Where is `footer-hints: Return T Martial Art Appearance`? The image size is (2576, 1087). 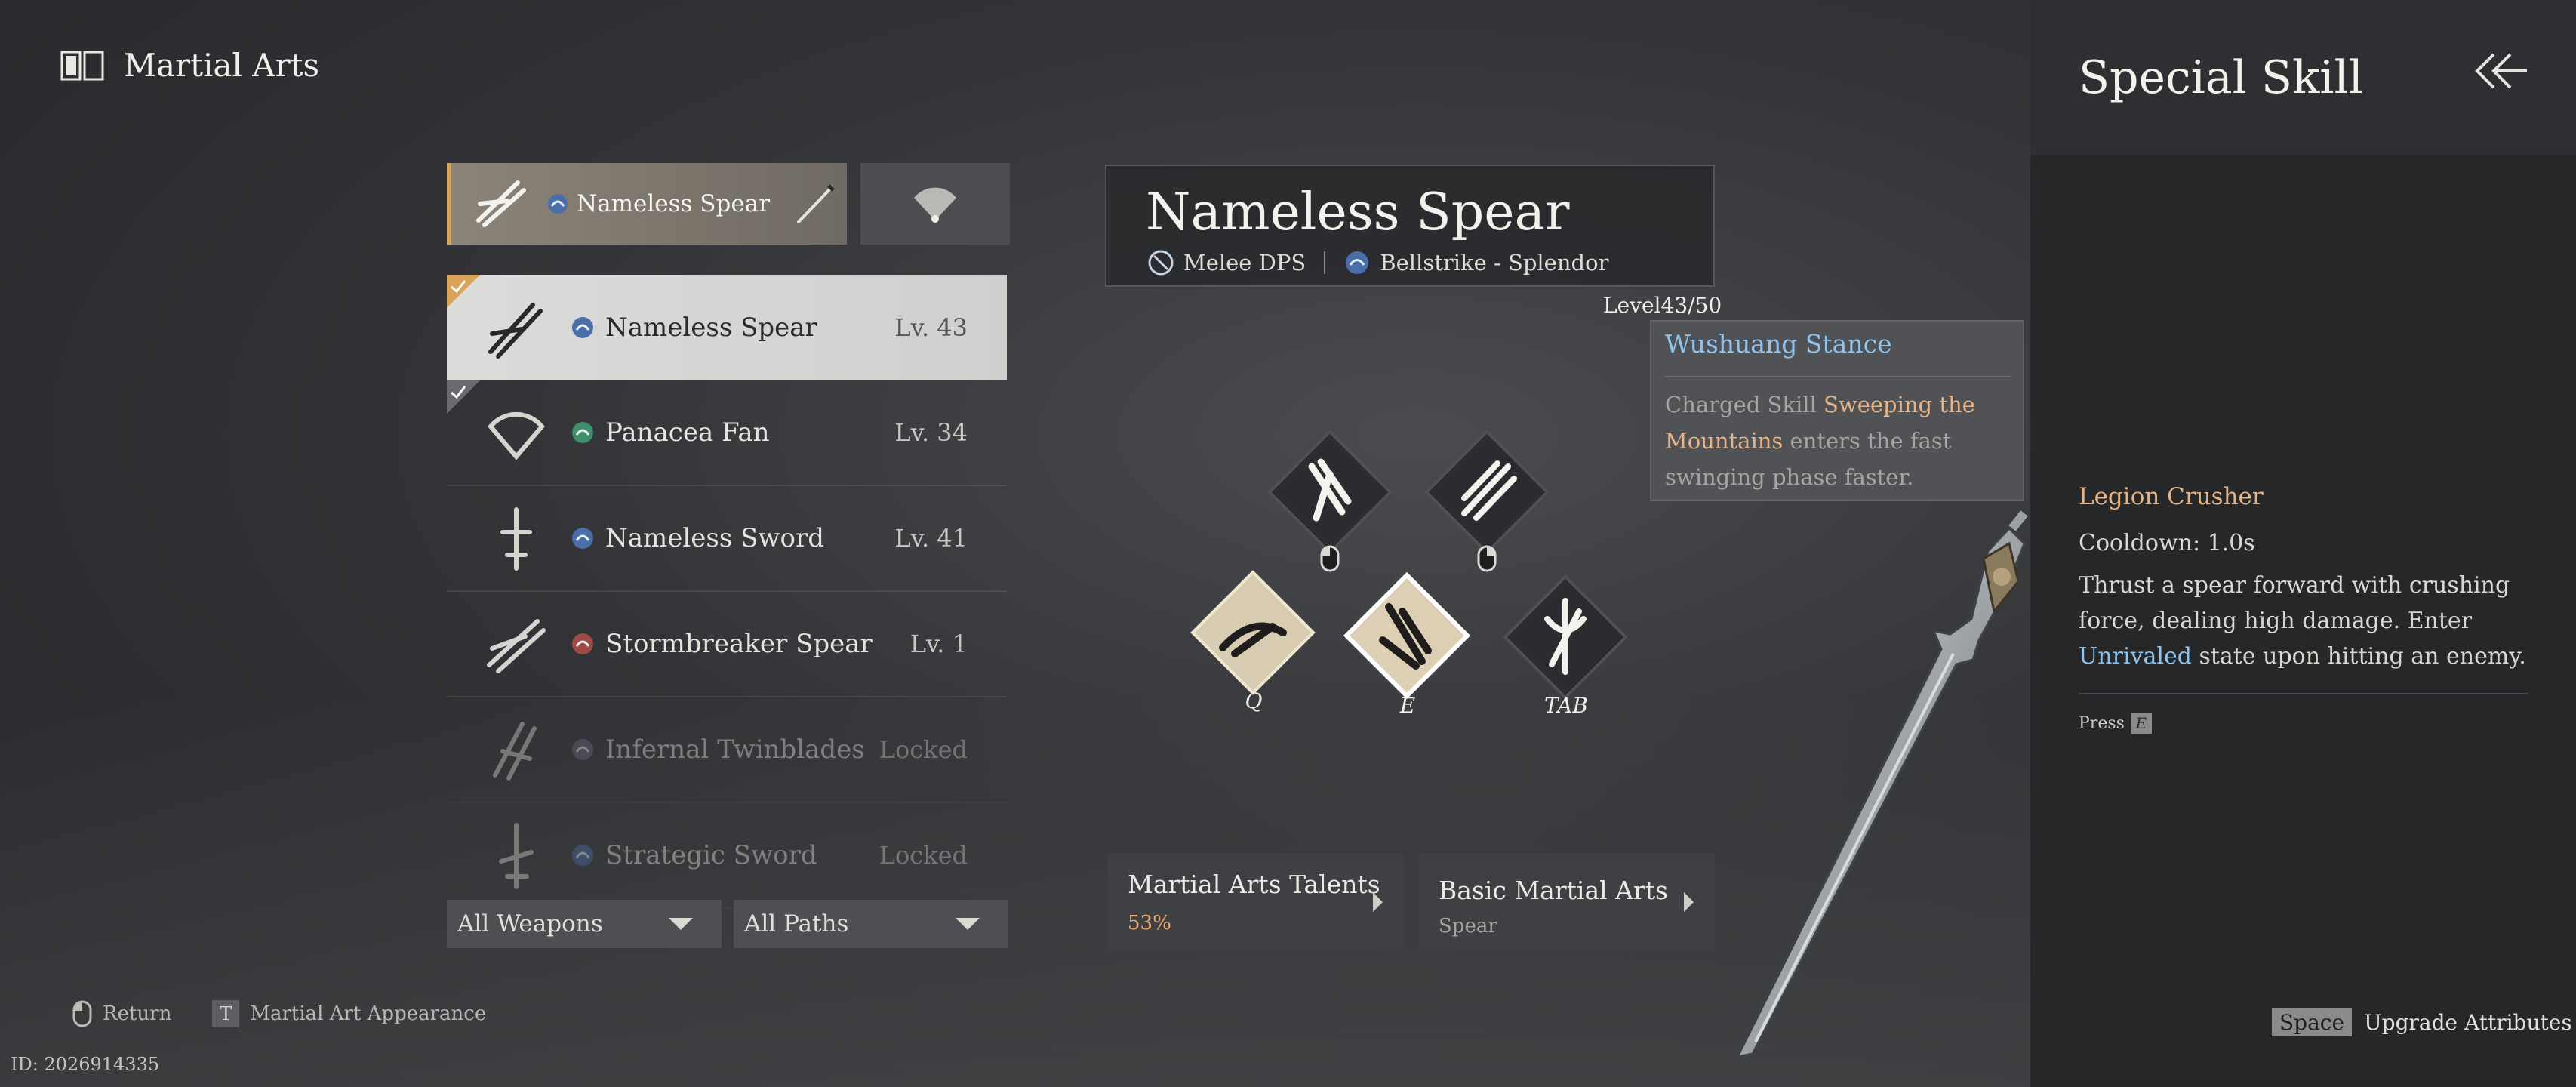
footer-hints: Return T Martial Art Appearance is located at coordinates (279, 1014).